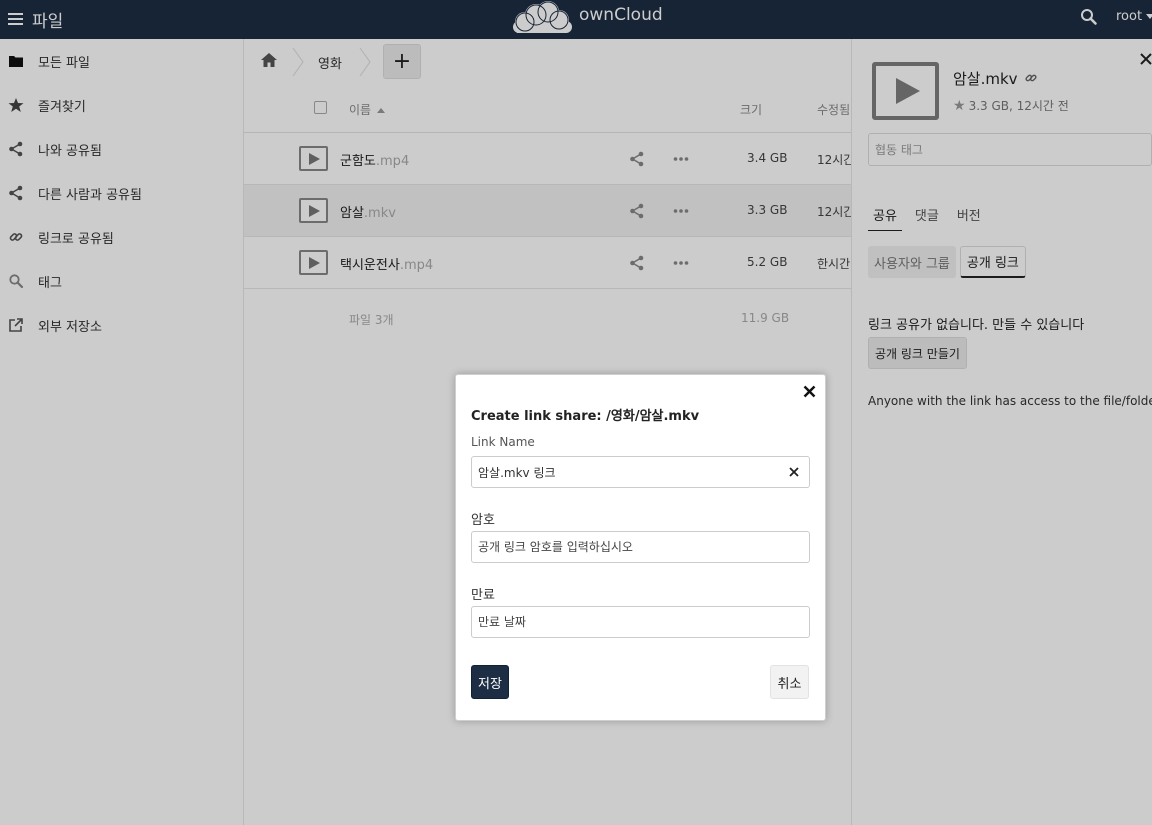 The width and height of the screenshot is (1152, 825). I want to click on password-input, so click(640, 547).